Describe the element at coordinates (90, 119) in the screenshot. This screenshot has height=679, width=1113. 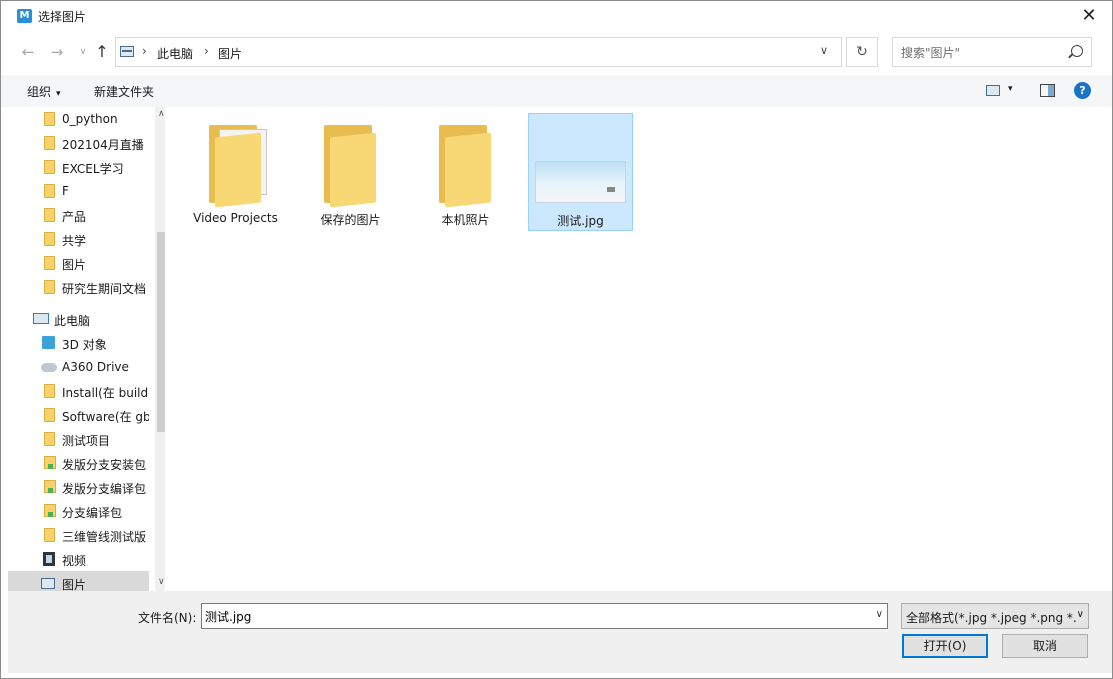
I see `sidebar-item-label: 0_python` at that location.